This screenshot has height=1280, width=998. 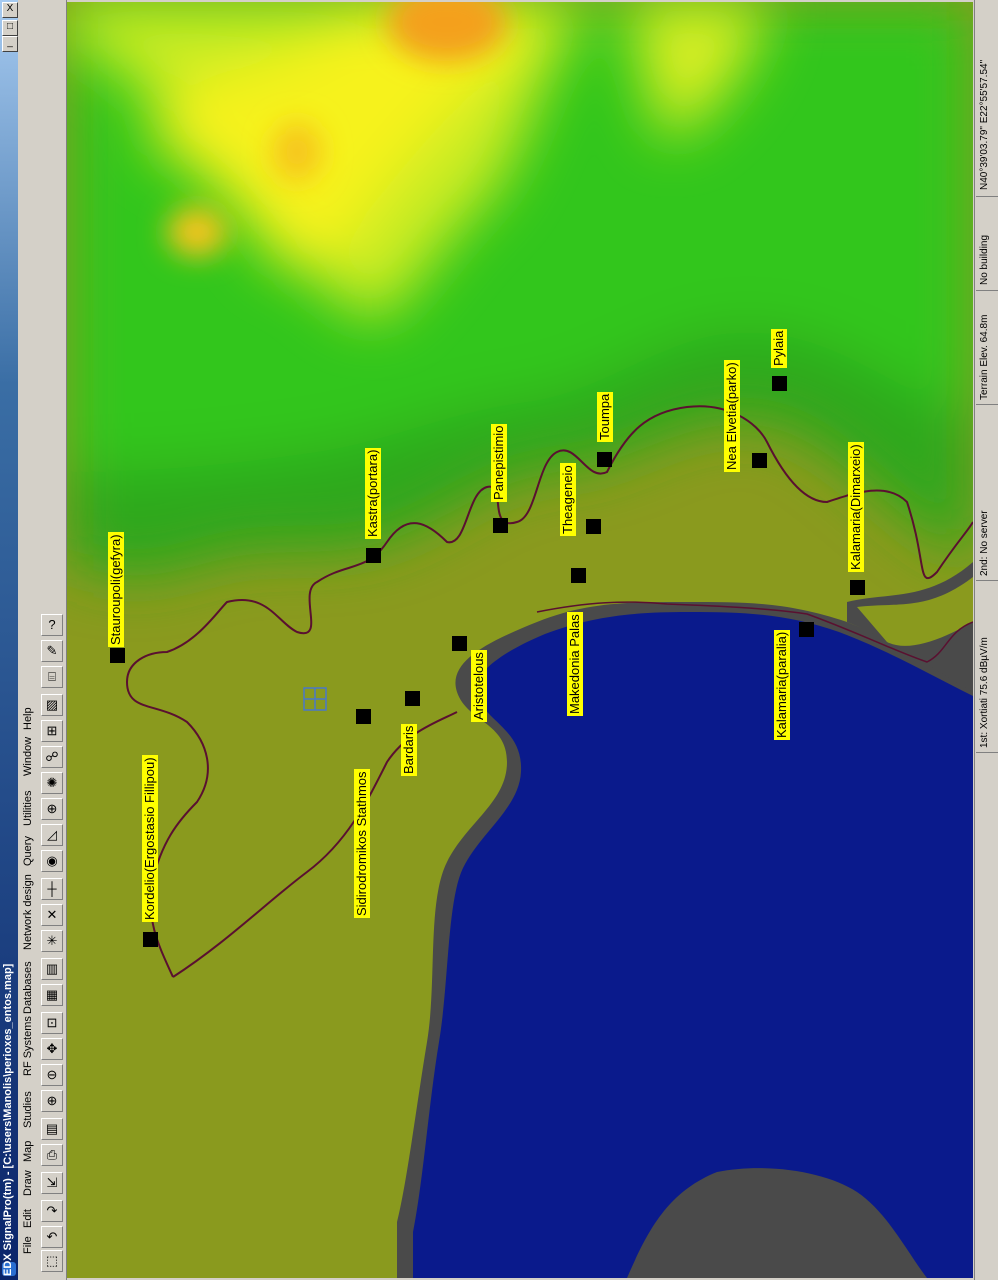 I want to click on site-label: Kordelio(Ergostasio Fillipou), so click(x=150, y=838).